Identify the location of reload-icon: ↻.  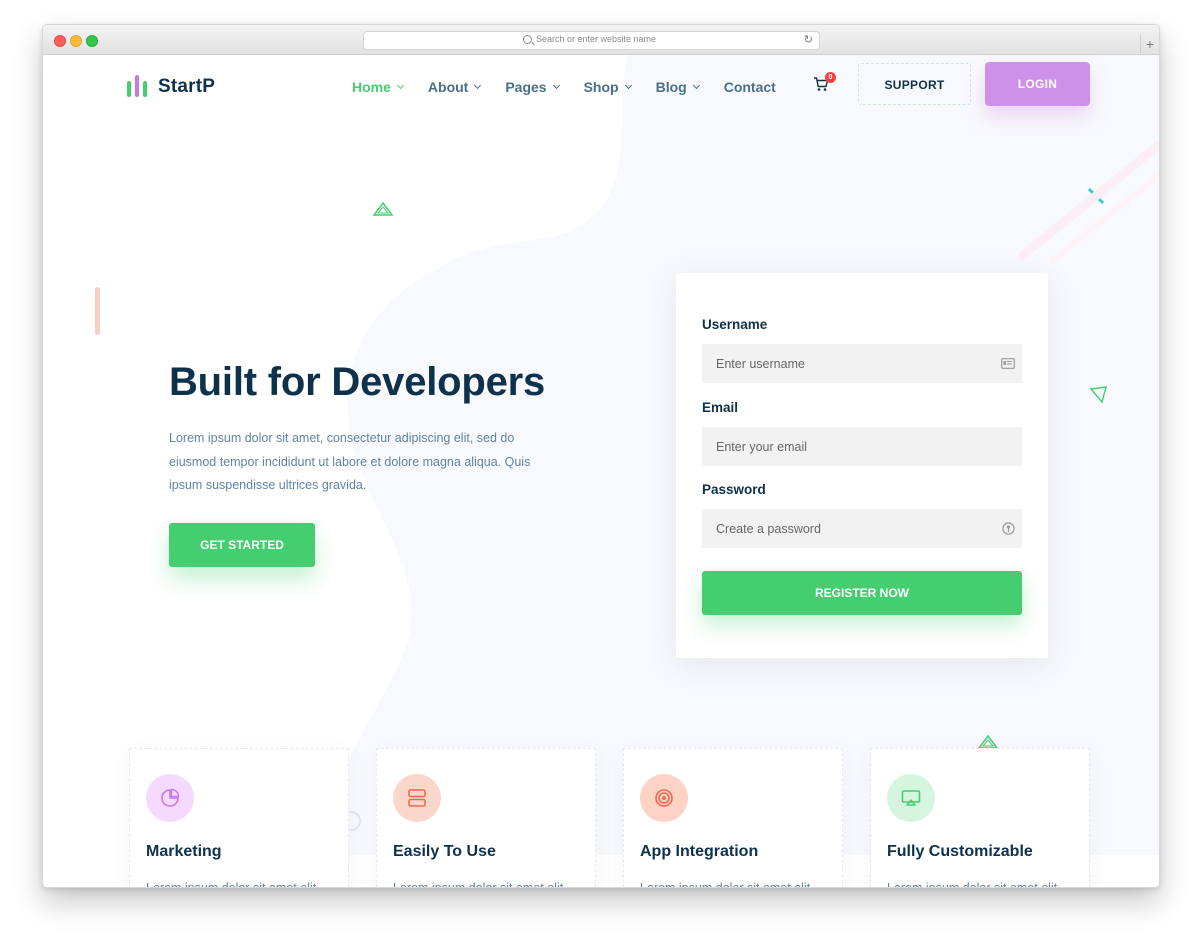
(808, 40).